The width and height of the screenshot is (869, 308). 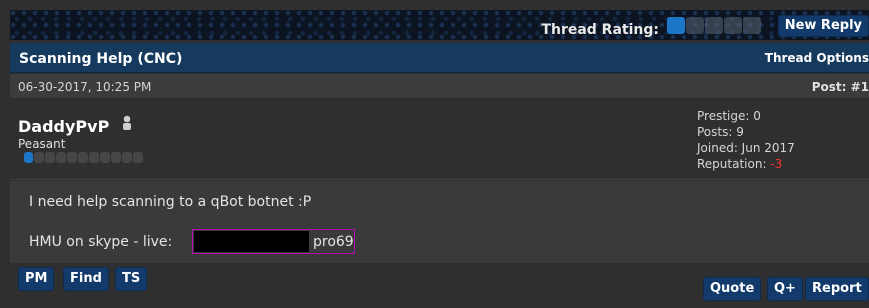 I want to click on reputation-value-link: -3, so click(x=776, y=164).